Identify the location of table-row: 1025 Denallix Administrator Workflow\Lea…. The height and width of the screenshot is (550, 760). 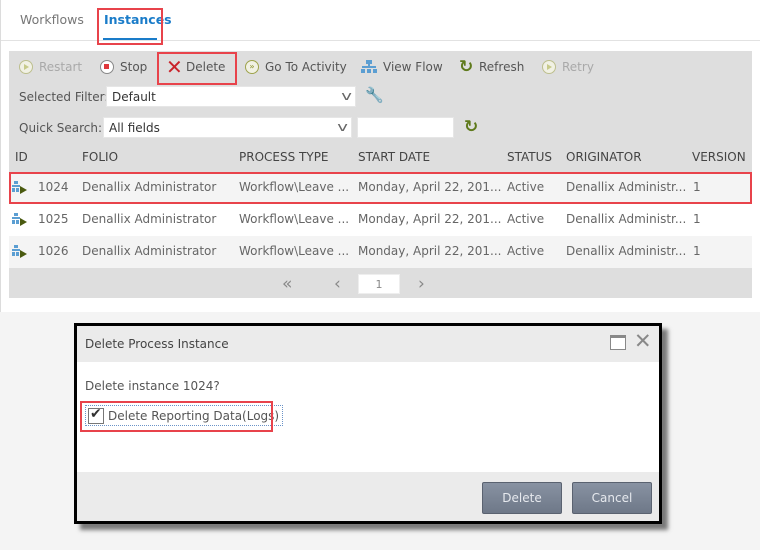
(380, 220).